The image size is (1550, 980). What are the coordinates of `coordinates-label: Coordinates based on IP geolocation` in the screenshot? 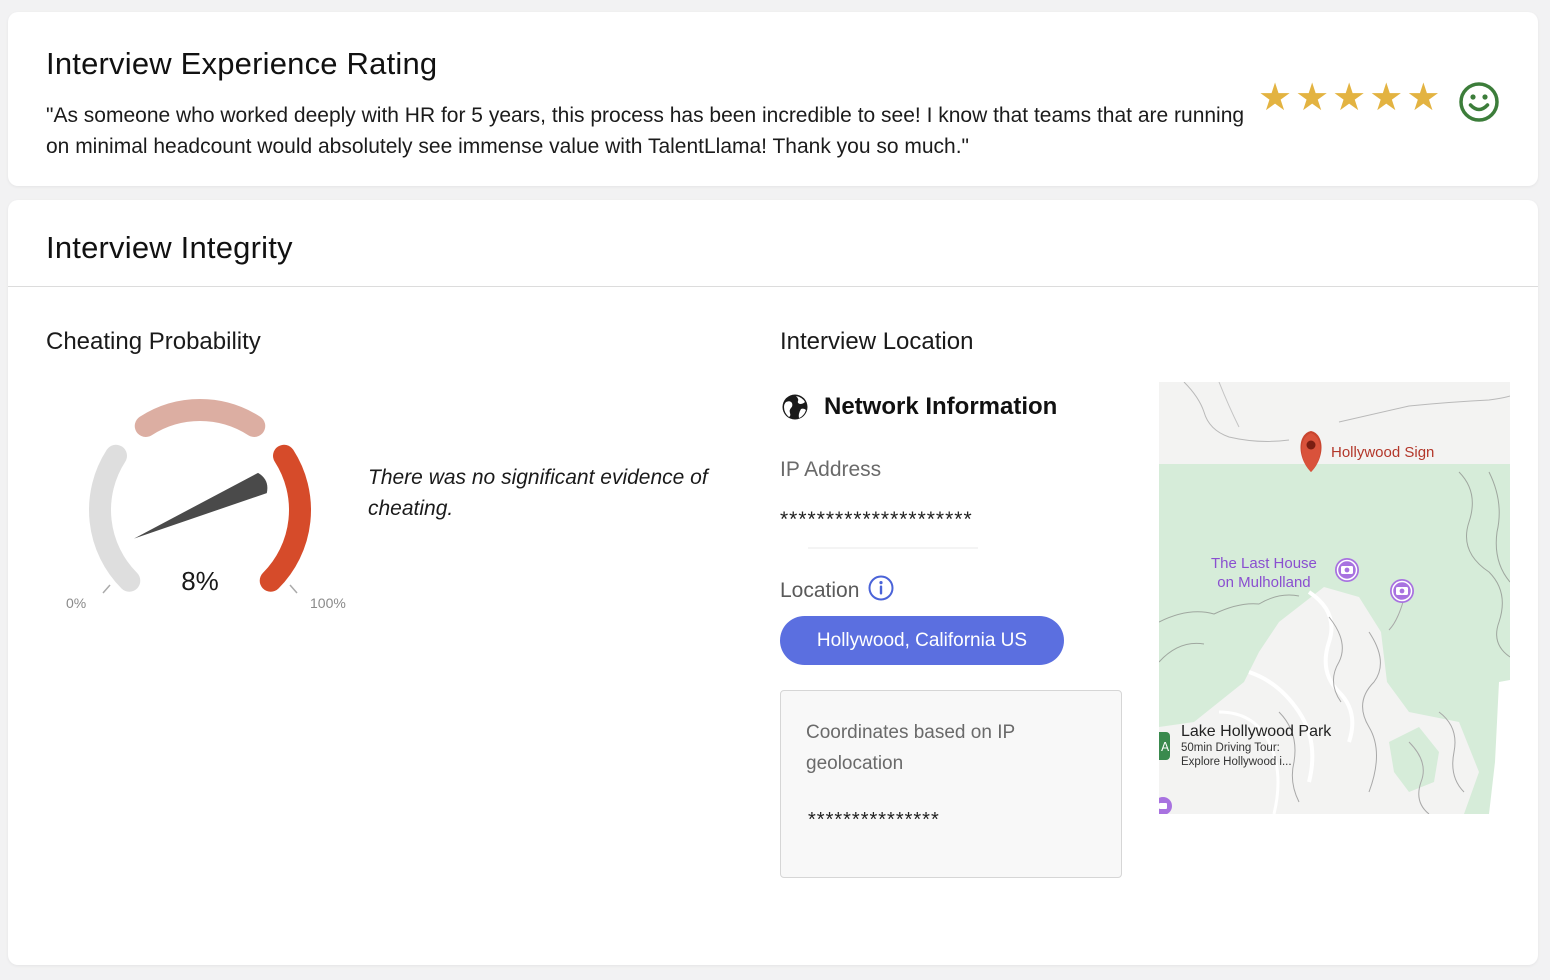 It's located at (910, 748).